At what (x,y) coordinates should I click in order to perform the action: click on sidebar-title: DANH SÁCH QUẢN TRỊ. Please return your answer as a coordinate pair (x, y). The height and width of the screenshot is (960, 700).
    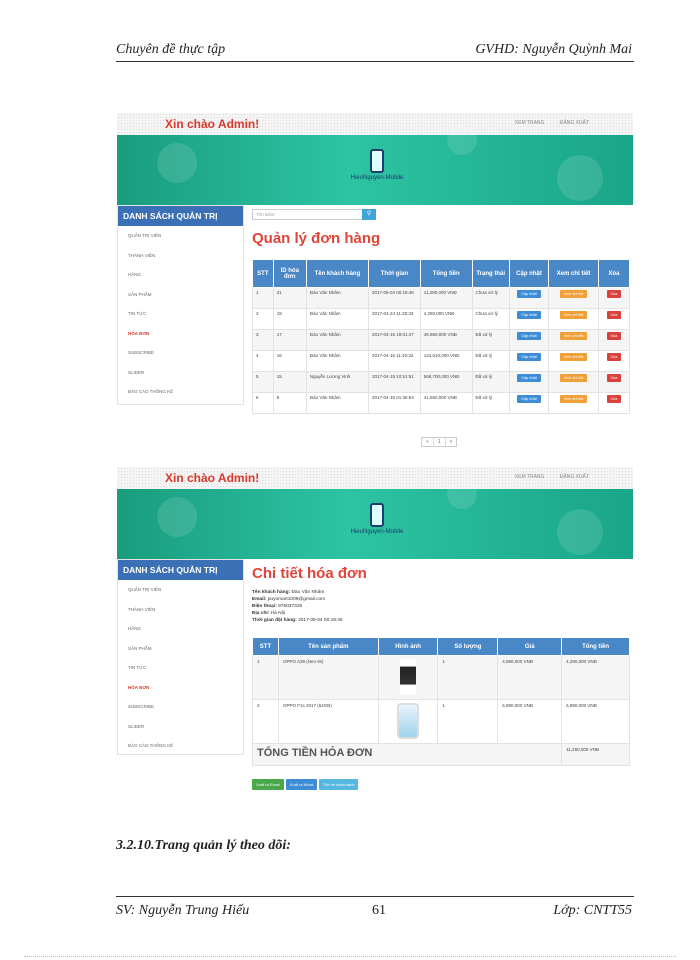
    Looking at the image, I should click on (180, 570).